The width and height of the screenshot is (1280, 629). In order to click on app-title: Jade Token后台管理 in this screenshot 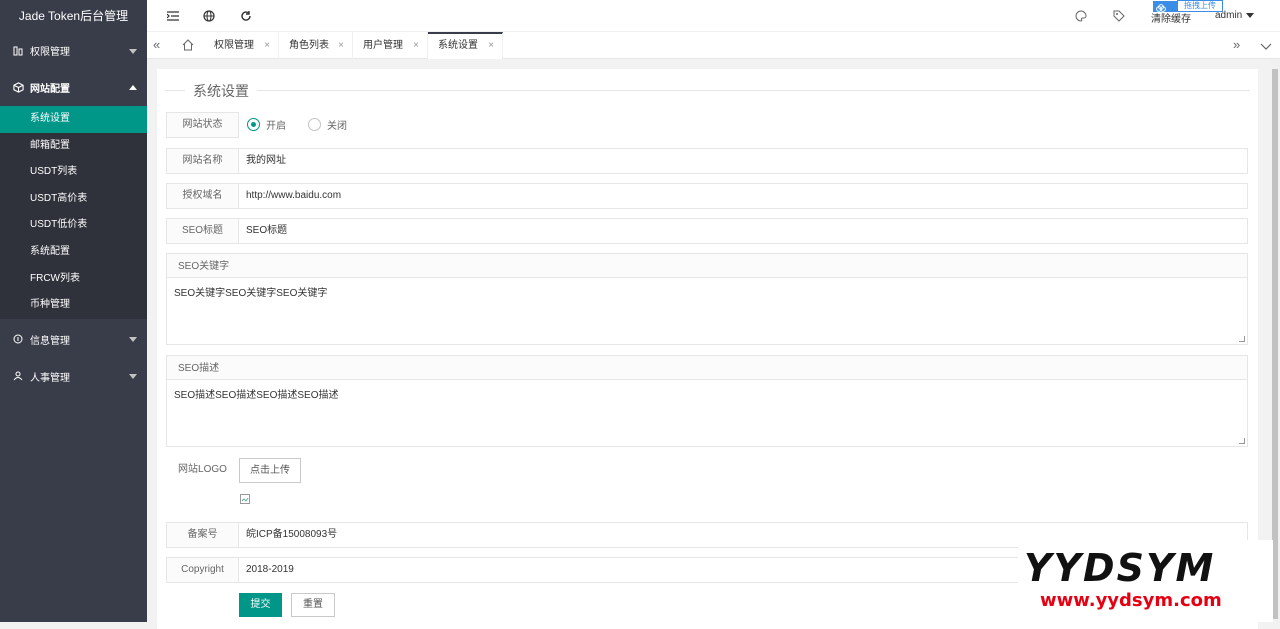, I will do `click(73, 16)`.